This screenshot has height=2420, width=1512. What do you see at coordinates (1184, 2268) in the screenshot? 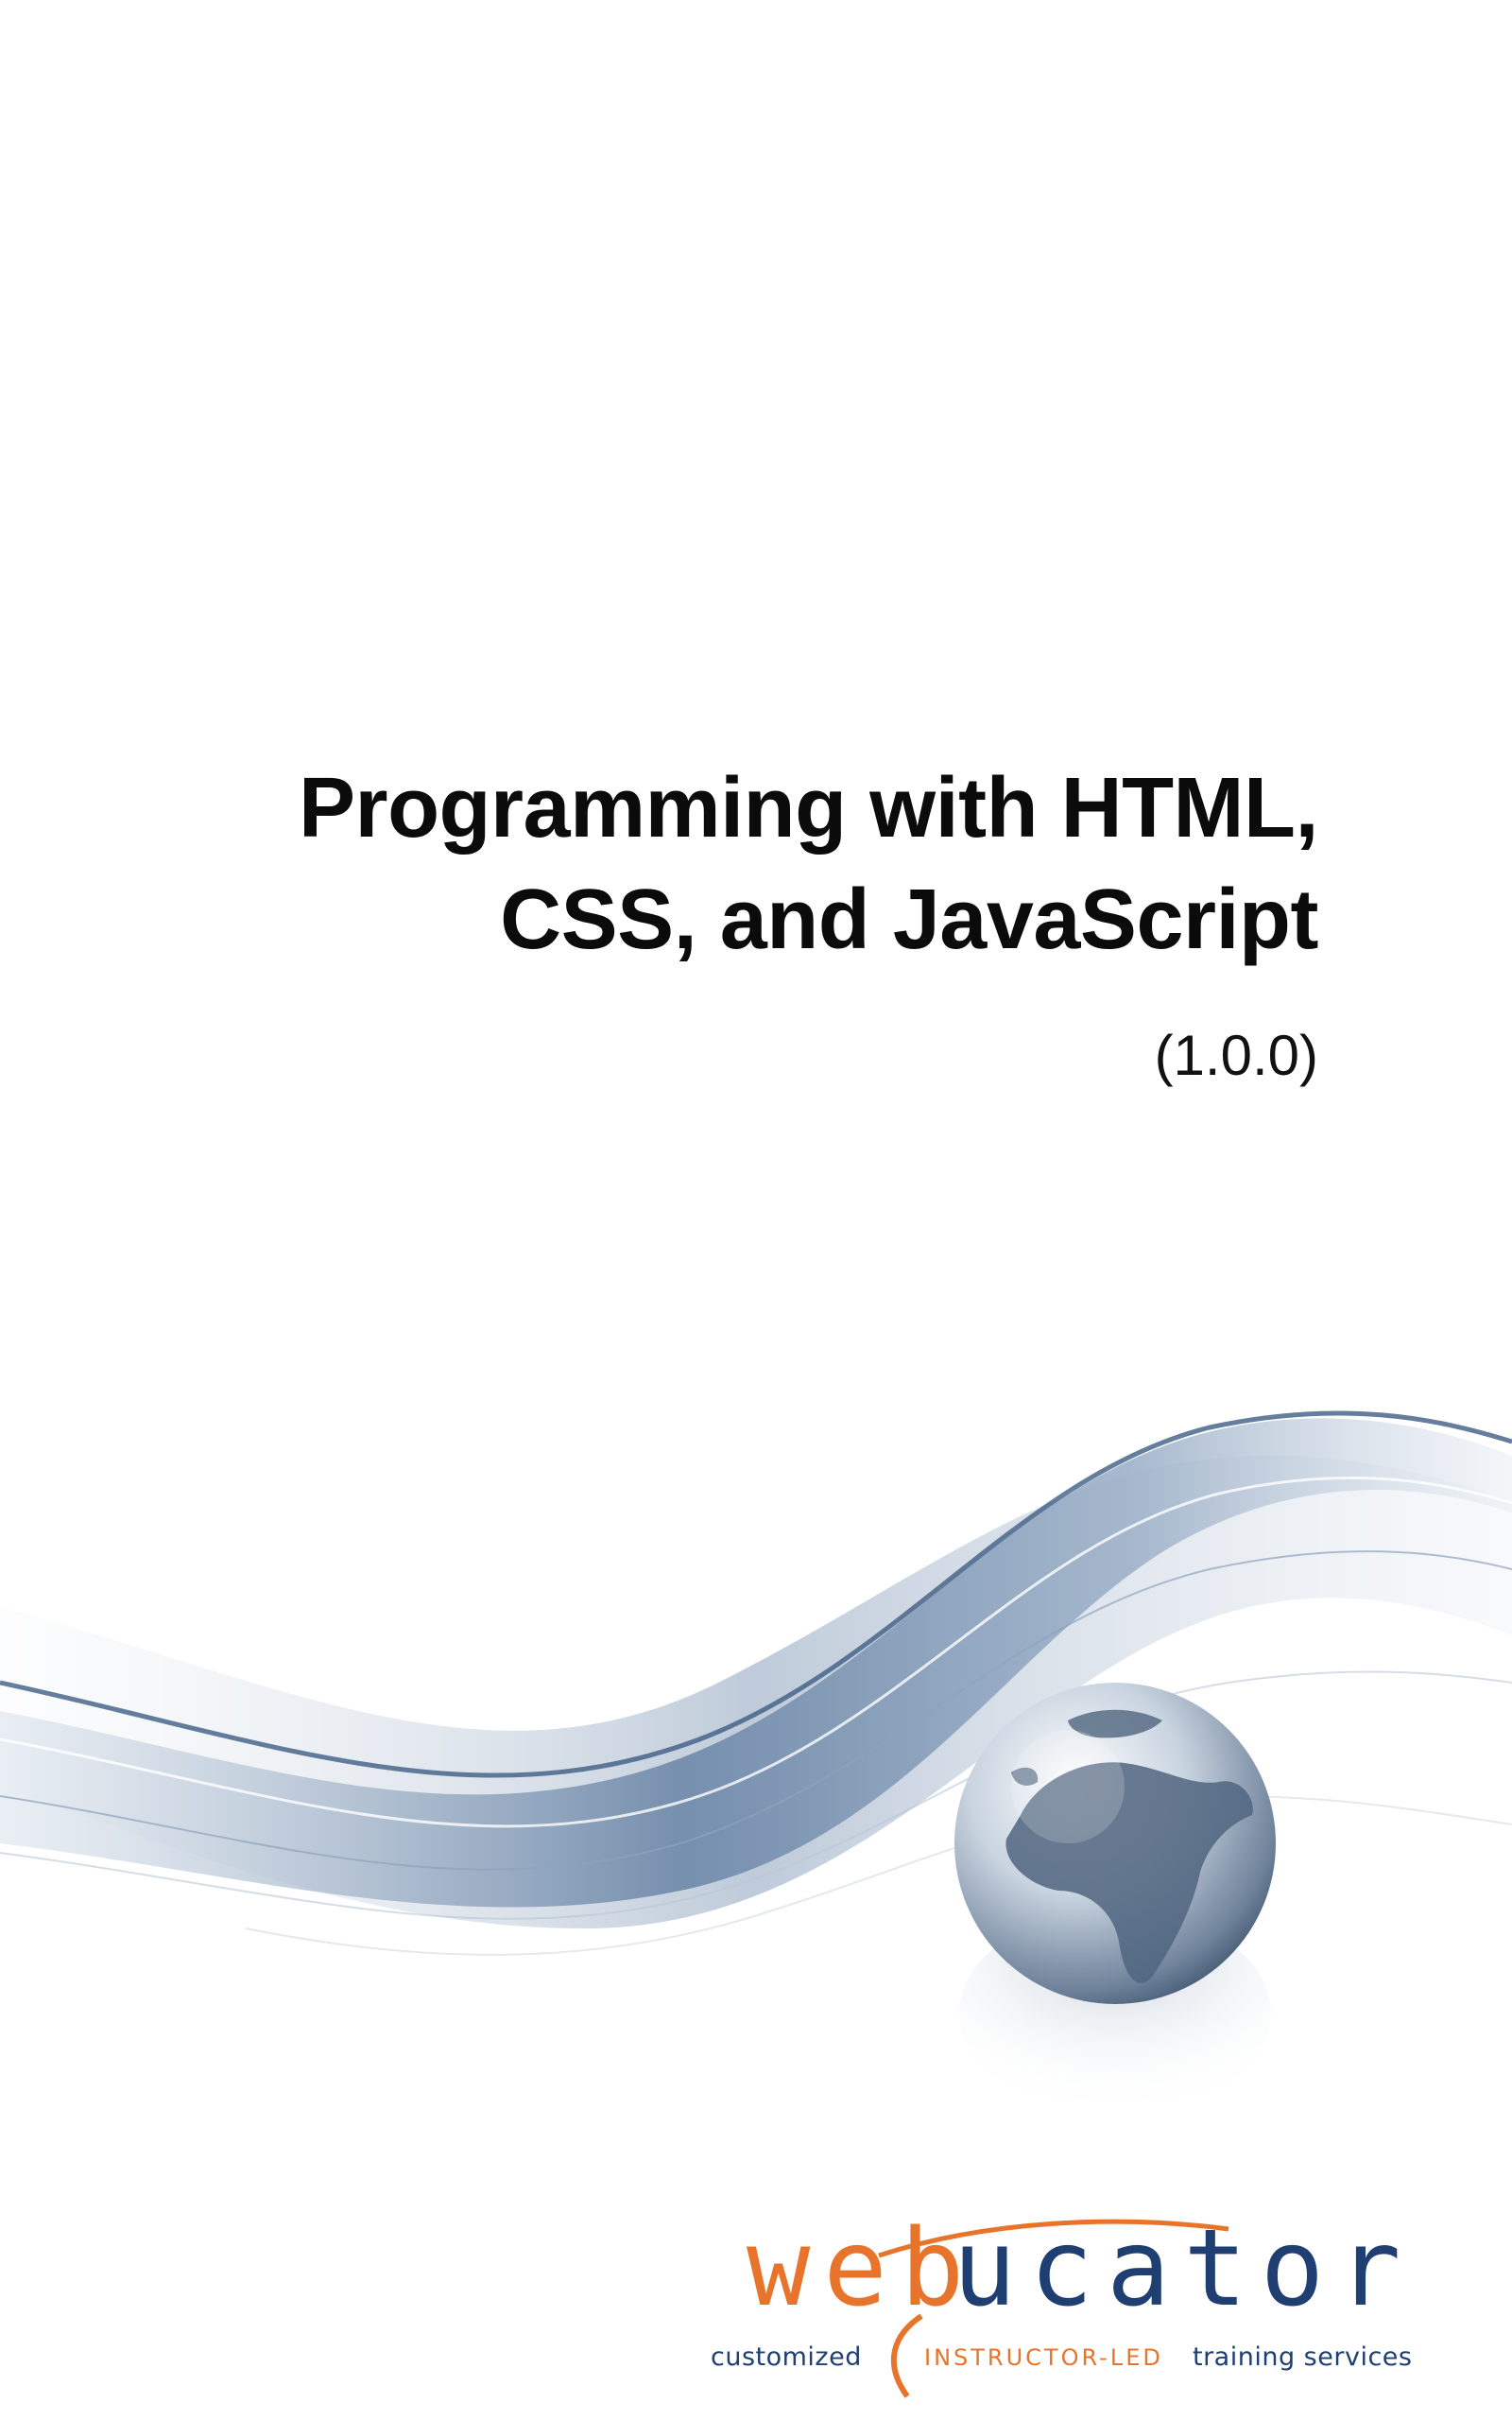
I see `logo-word-ucator: ucator` at bounding box center [1184, 2268].